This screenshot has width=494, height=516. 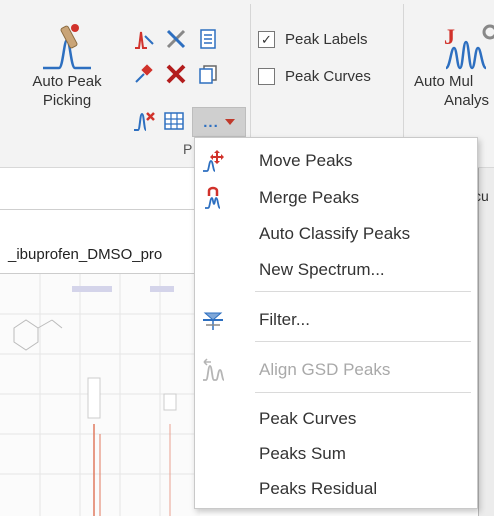 What do you see at coordinates (144, 39) in the screenshot?
I see `peak-edit-tool-icon` at bounding box center [144, 39].